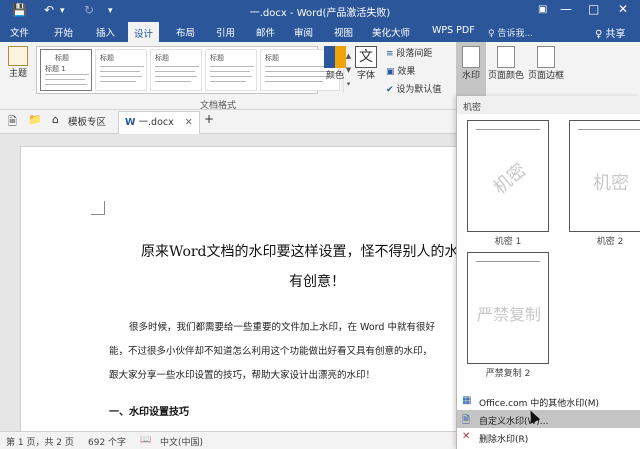 The width and height of the screenshot is (640, 449). What do you see at coordinates (506, 57) in the screenshot?
I see `page-color-icon` at bounding box center [506, 57].